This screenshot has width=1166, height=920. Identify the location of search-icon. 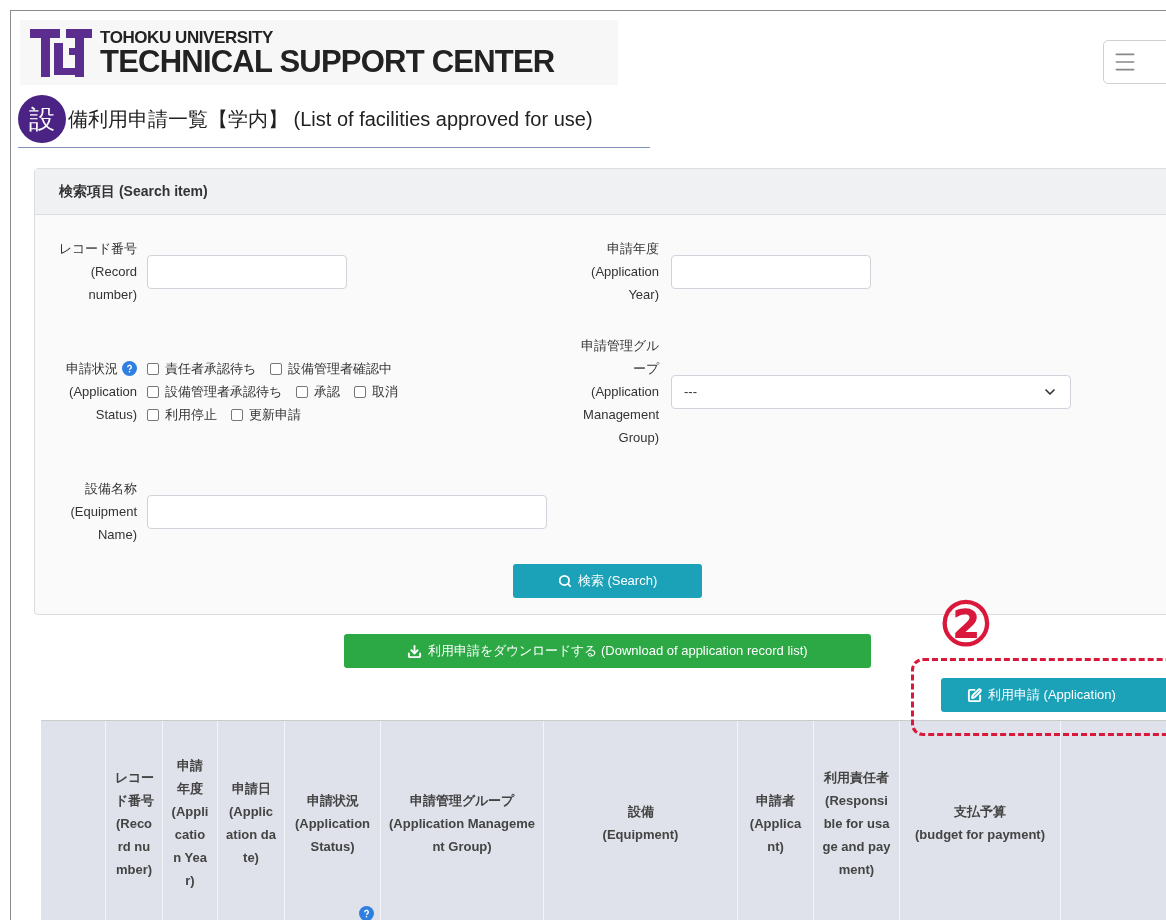
(564, 581).